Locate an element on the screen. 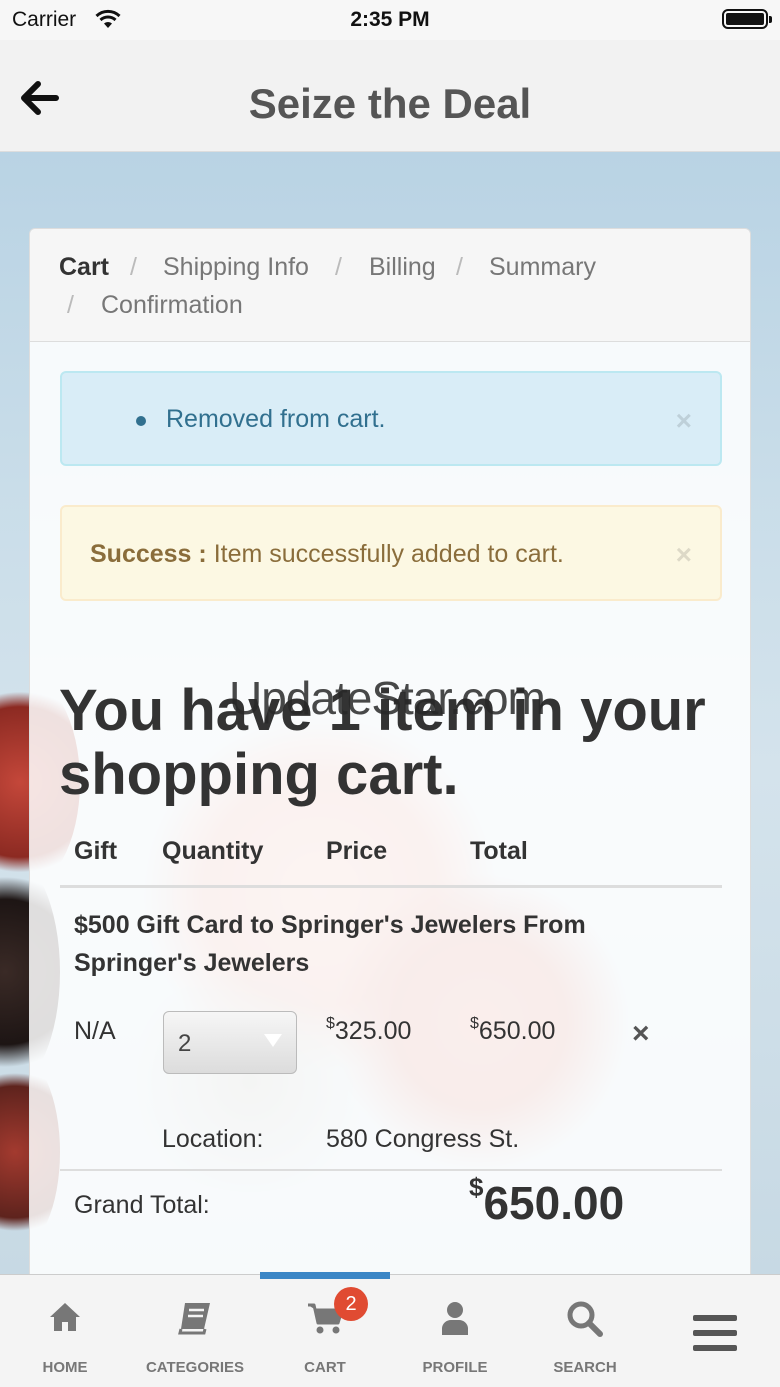 This screenshot has width=780, height=1387. tab-label: CART is located at coordinates (325, 1367).